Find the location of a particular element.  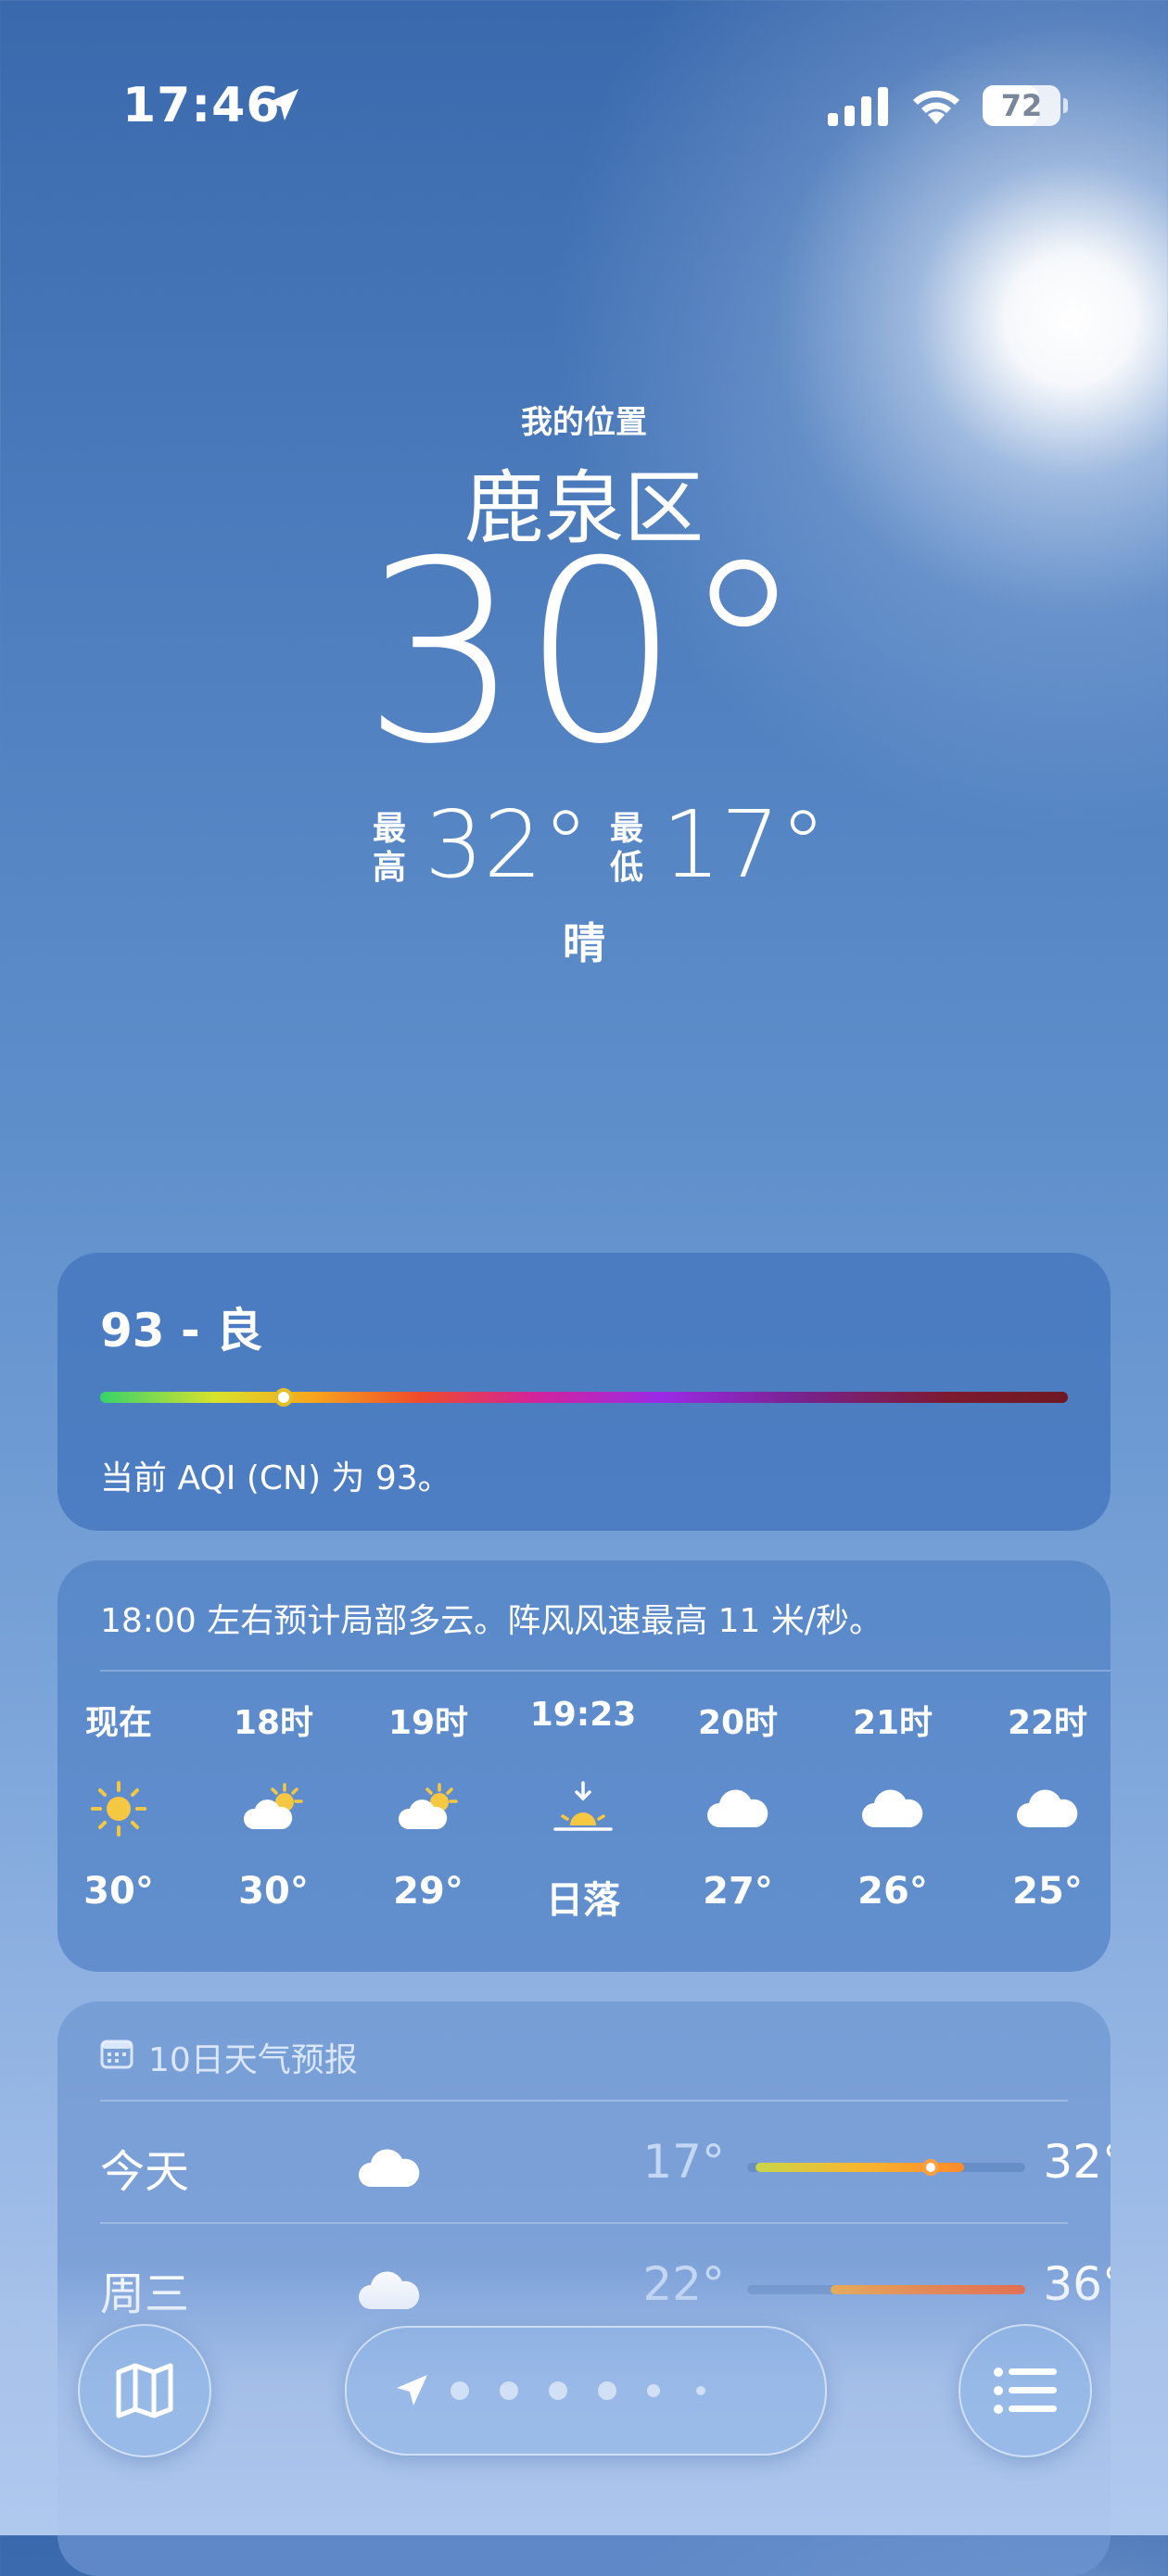

hourly-item: 22时 25° is located at coordinates (1042, 1816).